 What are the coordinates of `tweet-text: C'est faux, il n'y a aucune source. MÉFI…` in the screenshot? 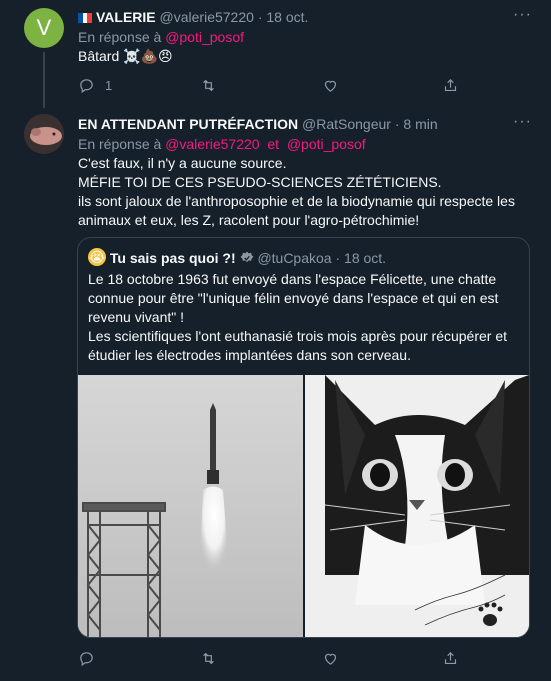 It's located at (296, 191).